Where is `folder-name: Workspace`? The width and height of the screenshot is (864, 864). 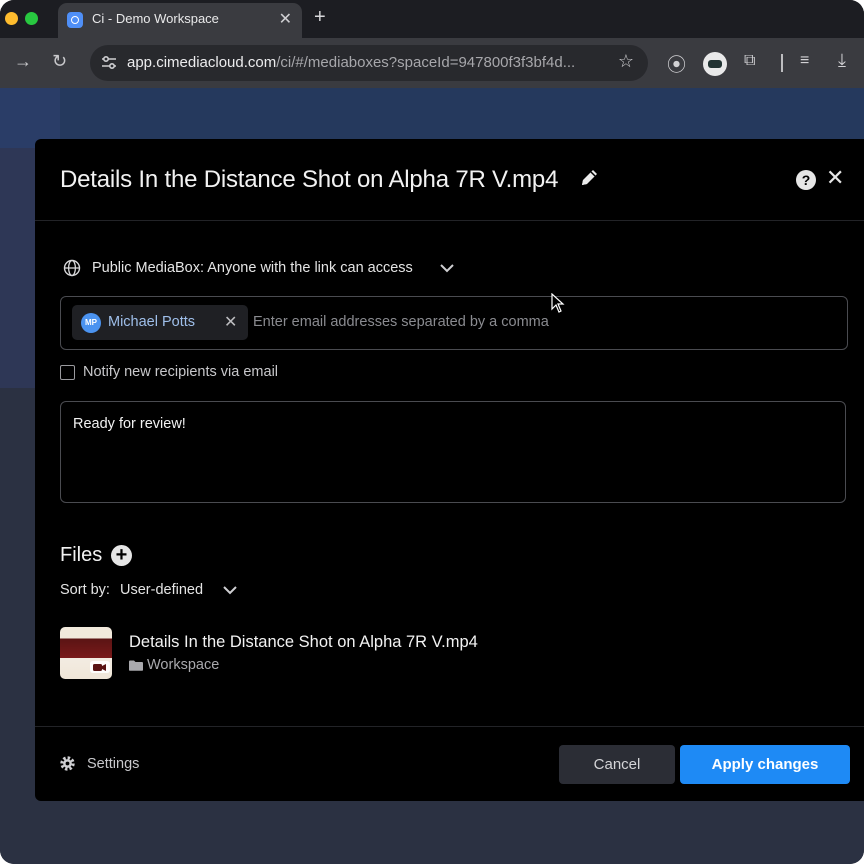 folder-name: Workspace is located at coordinates (183, 665).